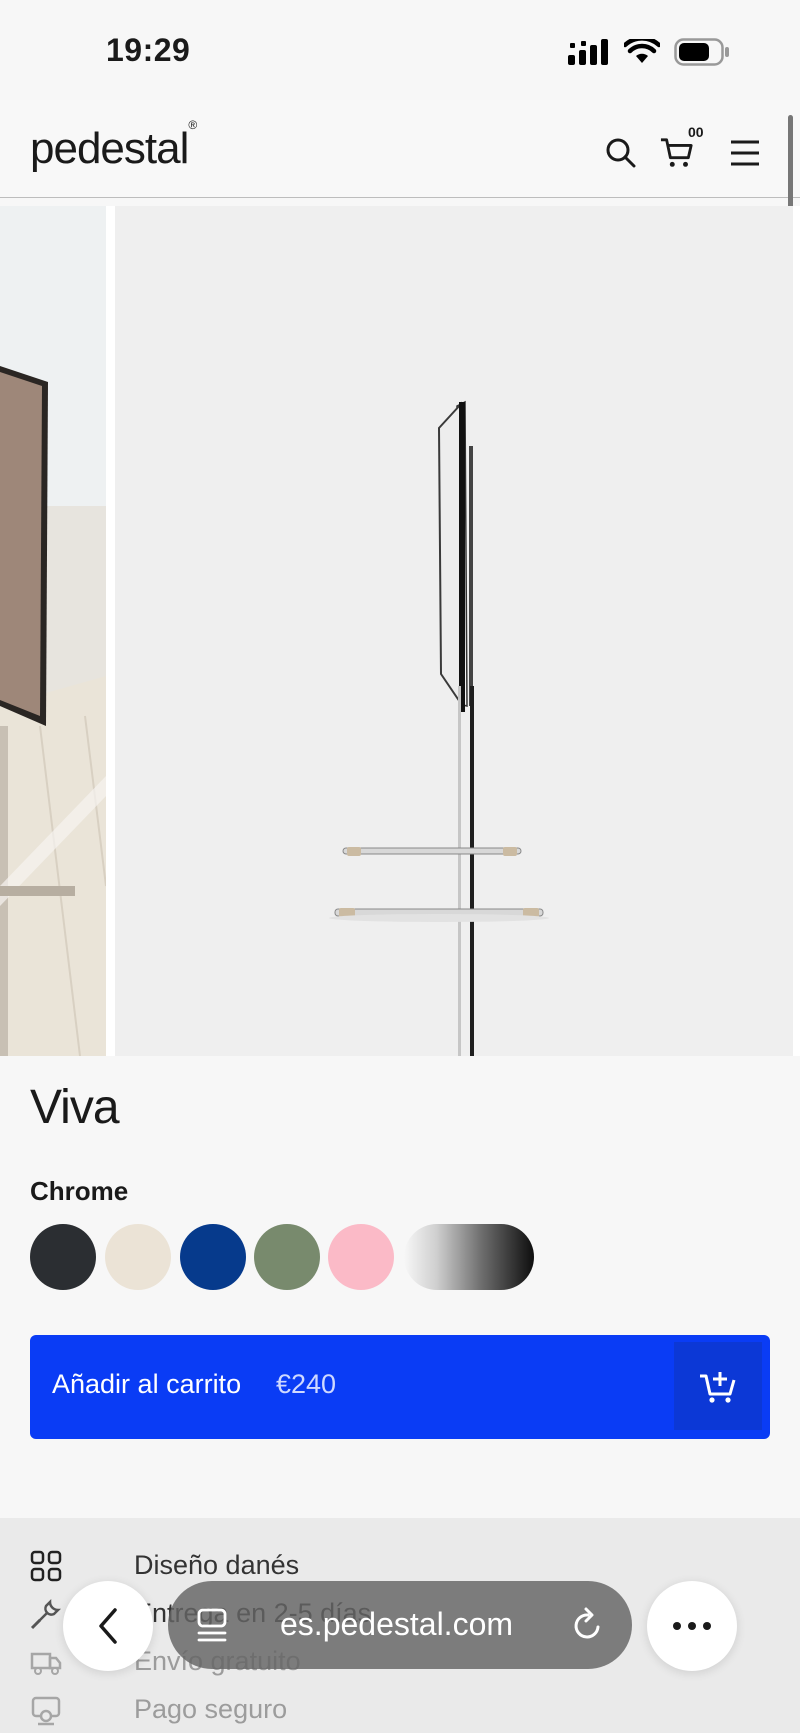 The image size is (800, 1733). Describe the element at coordinates (621, 153) in the screenshot. I see `search-icon` at that location.